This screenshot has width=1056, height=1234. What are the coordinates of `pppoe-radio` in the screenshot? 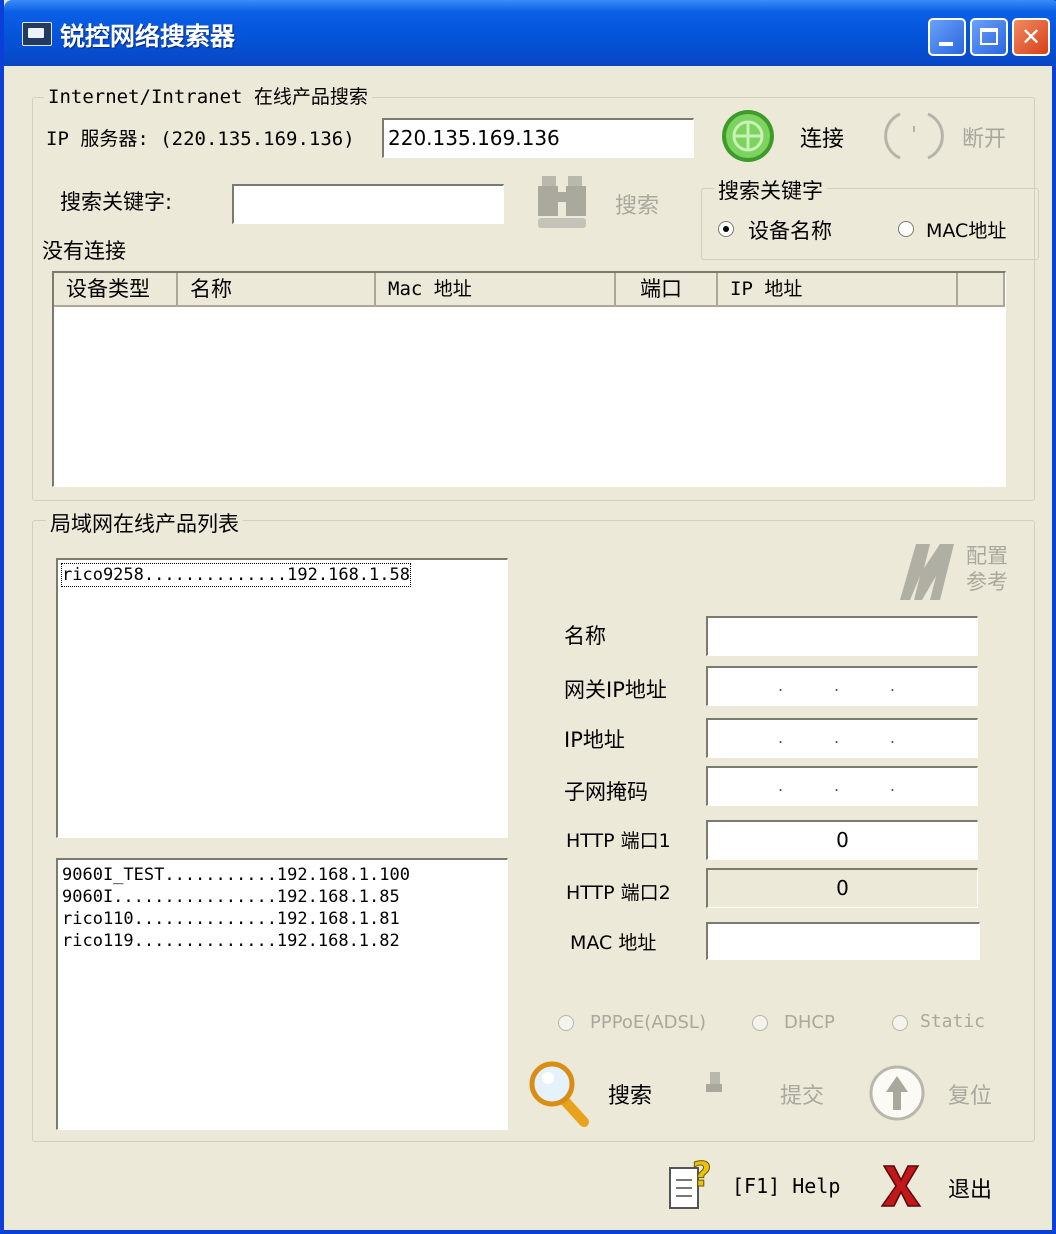 It's located at (566, 1023).